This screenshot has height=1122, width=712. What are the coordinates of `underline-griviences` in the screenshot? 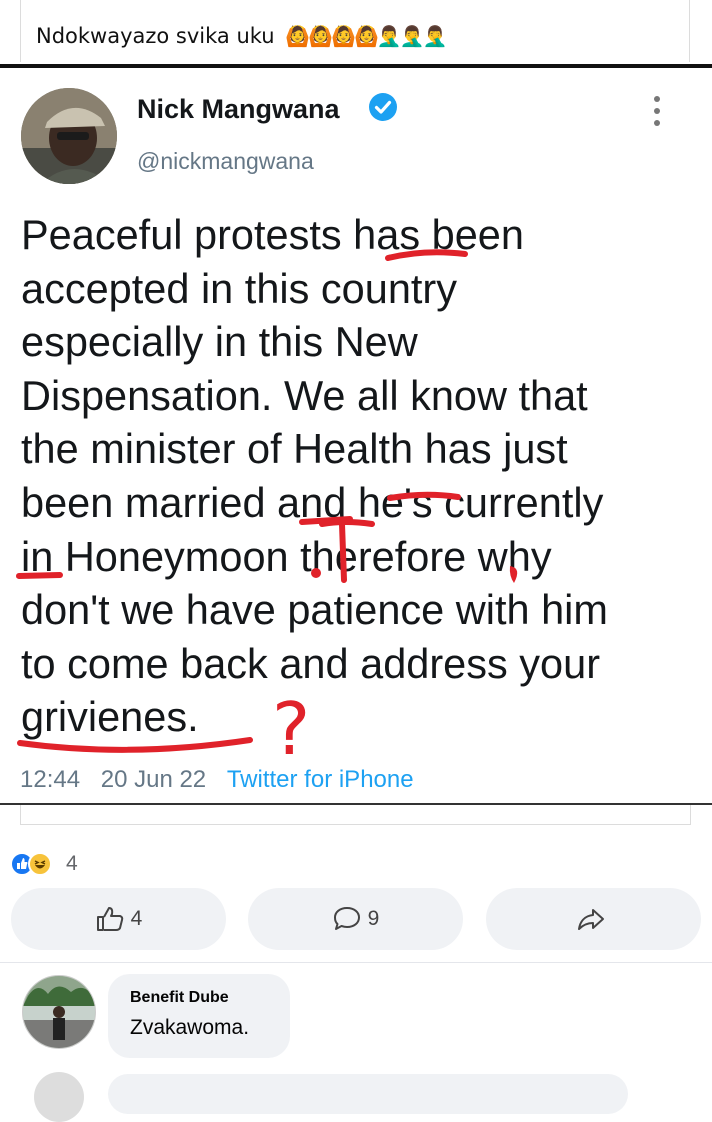 It's located at (135, 745).